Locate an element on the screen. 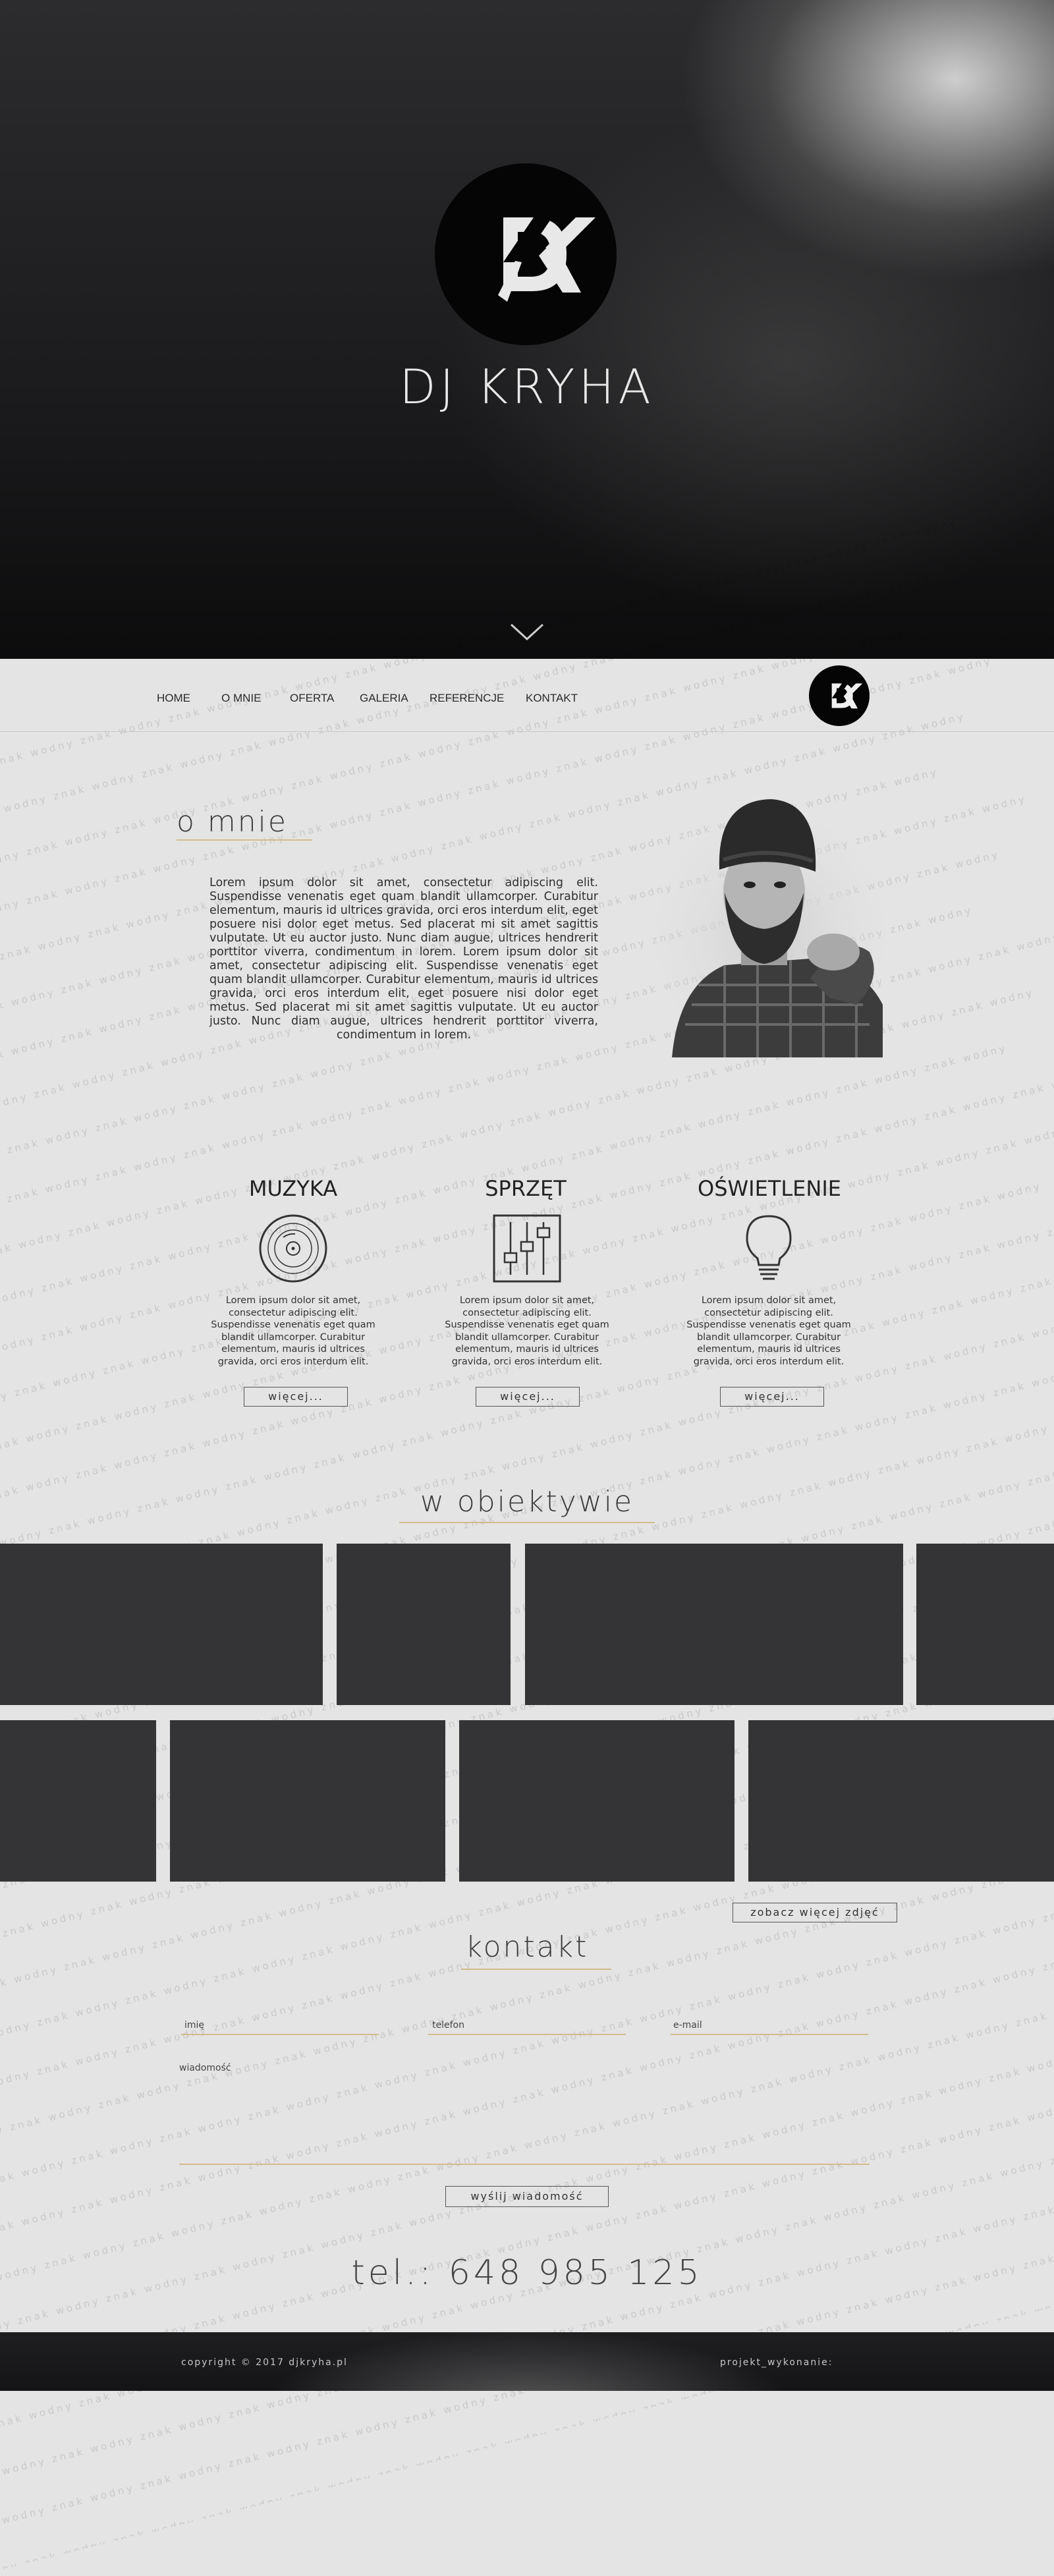 Image resolution: width=1054 pixels, height=2576 pixels. about-title-underline is located at coordinates (244, 840).